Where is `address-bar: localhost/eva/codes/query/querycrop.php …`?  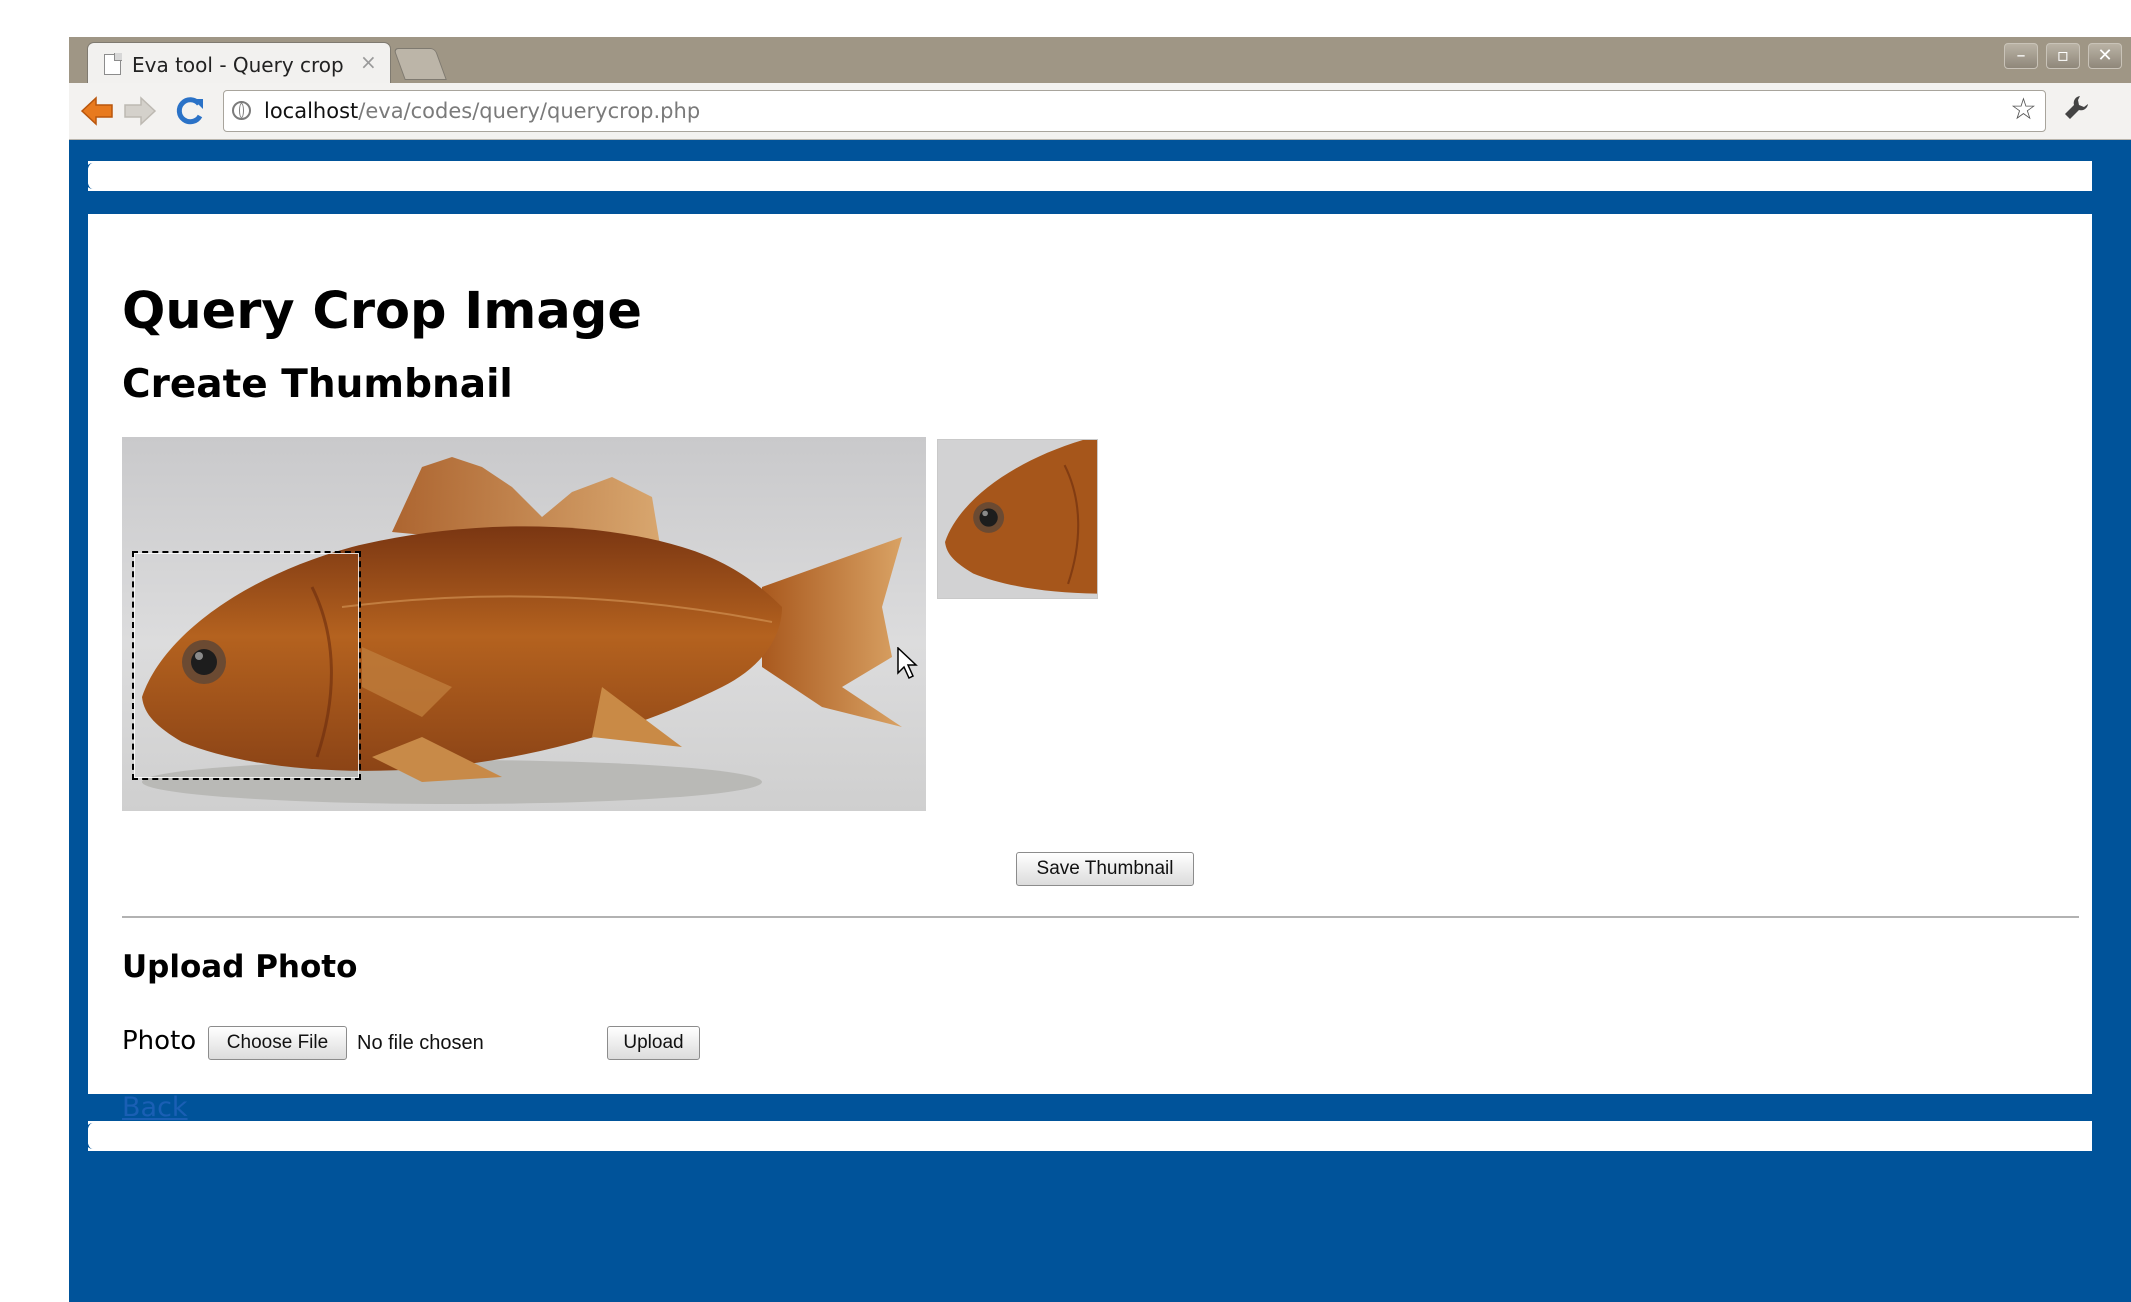
address-bar: localhost/eva/codes/query/querycrop.php … is located at coordinates (1134, 111).